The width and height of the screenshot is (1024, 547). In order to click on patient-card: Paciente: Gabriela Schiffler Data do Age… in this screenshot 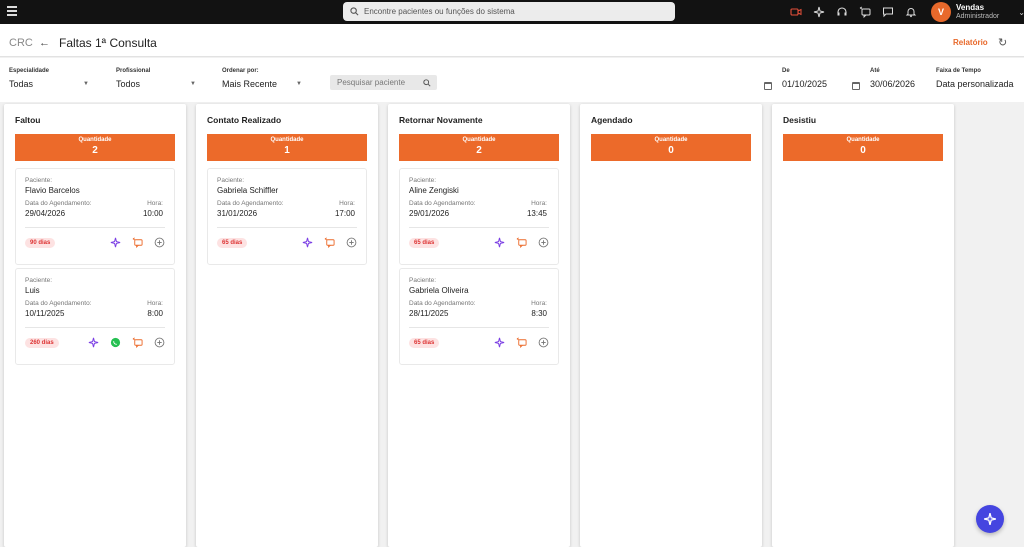, I will do `click(287, 216)`.